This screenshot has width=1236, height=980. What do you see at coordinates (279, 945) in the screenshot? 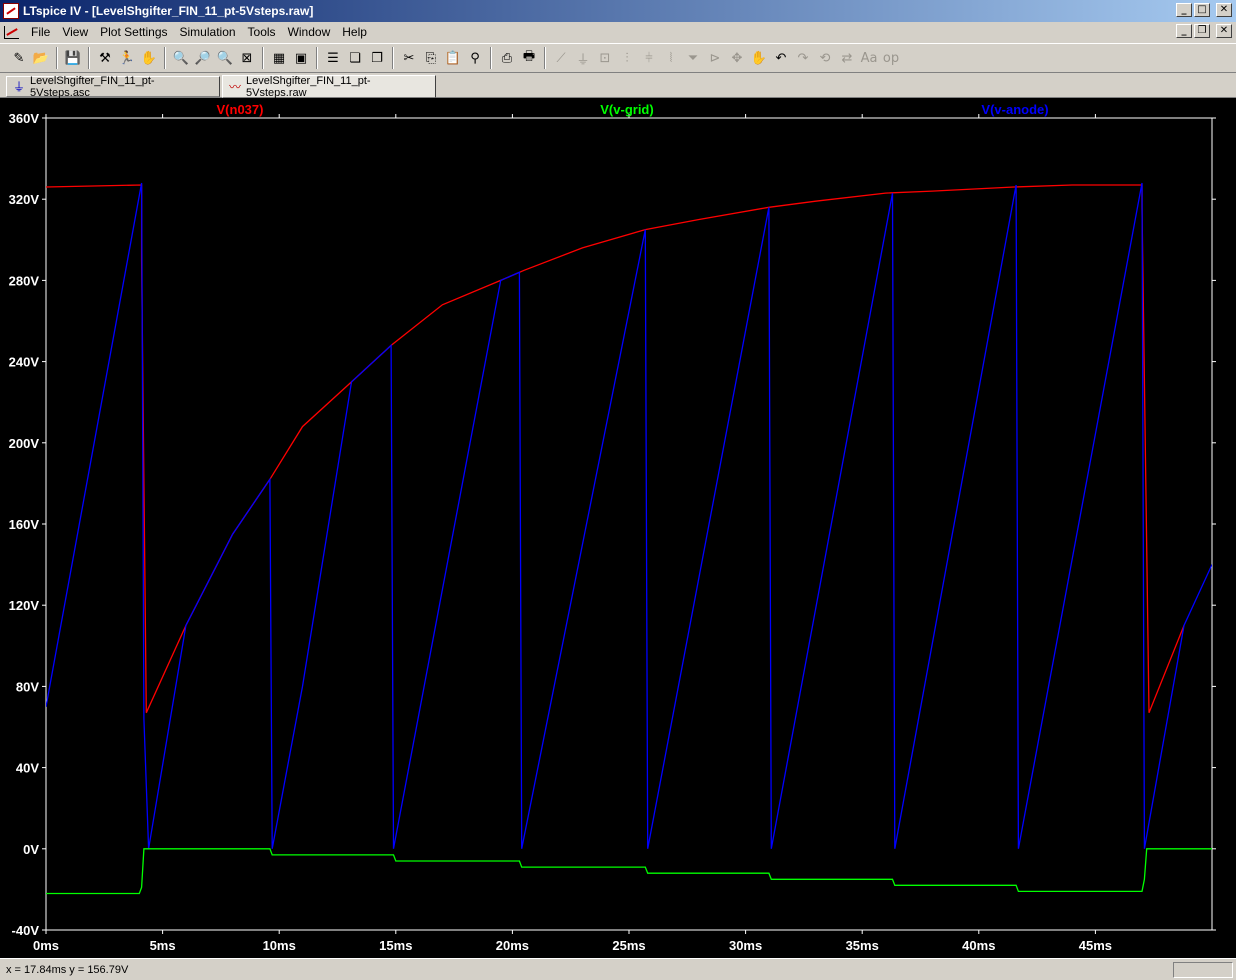
I see `x-tick-label: 10ms` at bounding box center [279, 945].